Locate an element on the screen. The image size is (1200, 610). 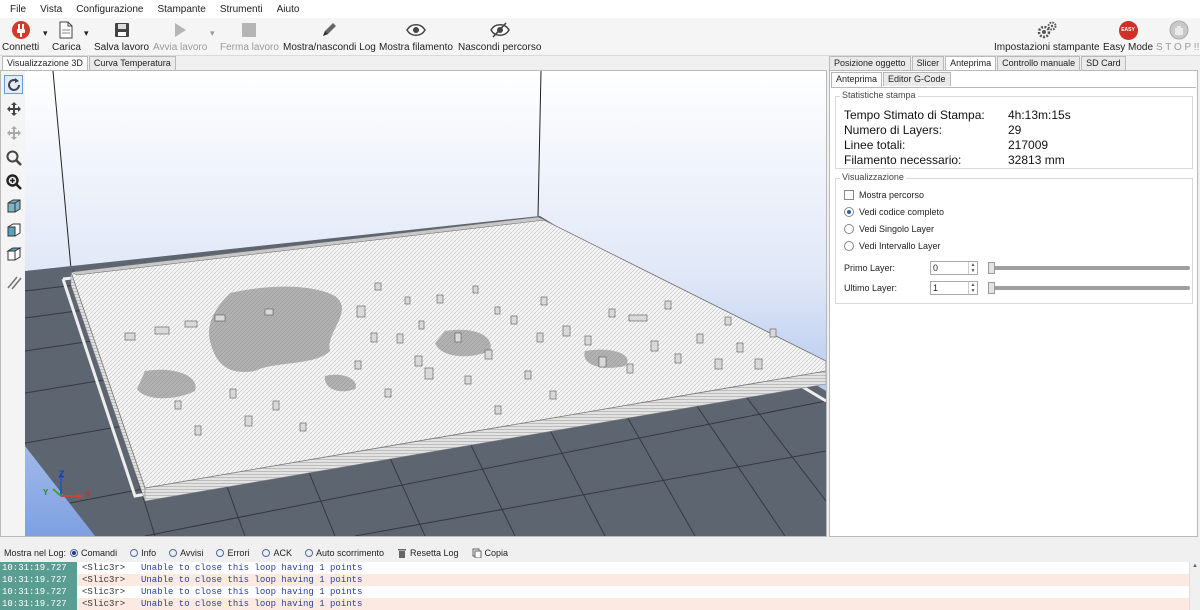
stat-lines-label: Linee totali: is located at coordinates (875, 145).